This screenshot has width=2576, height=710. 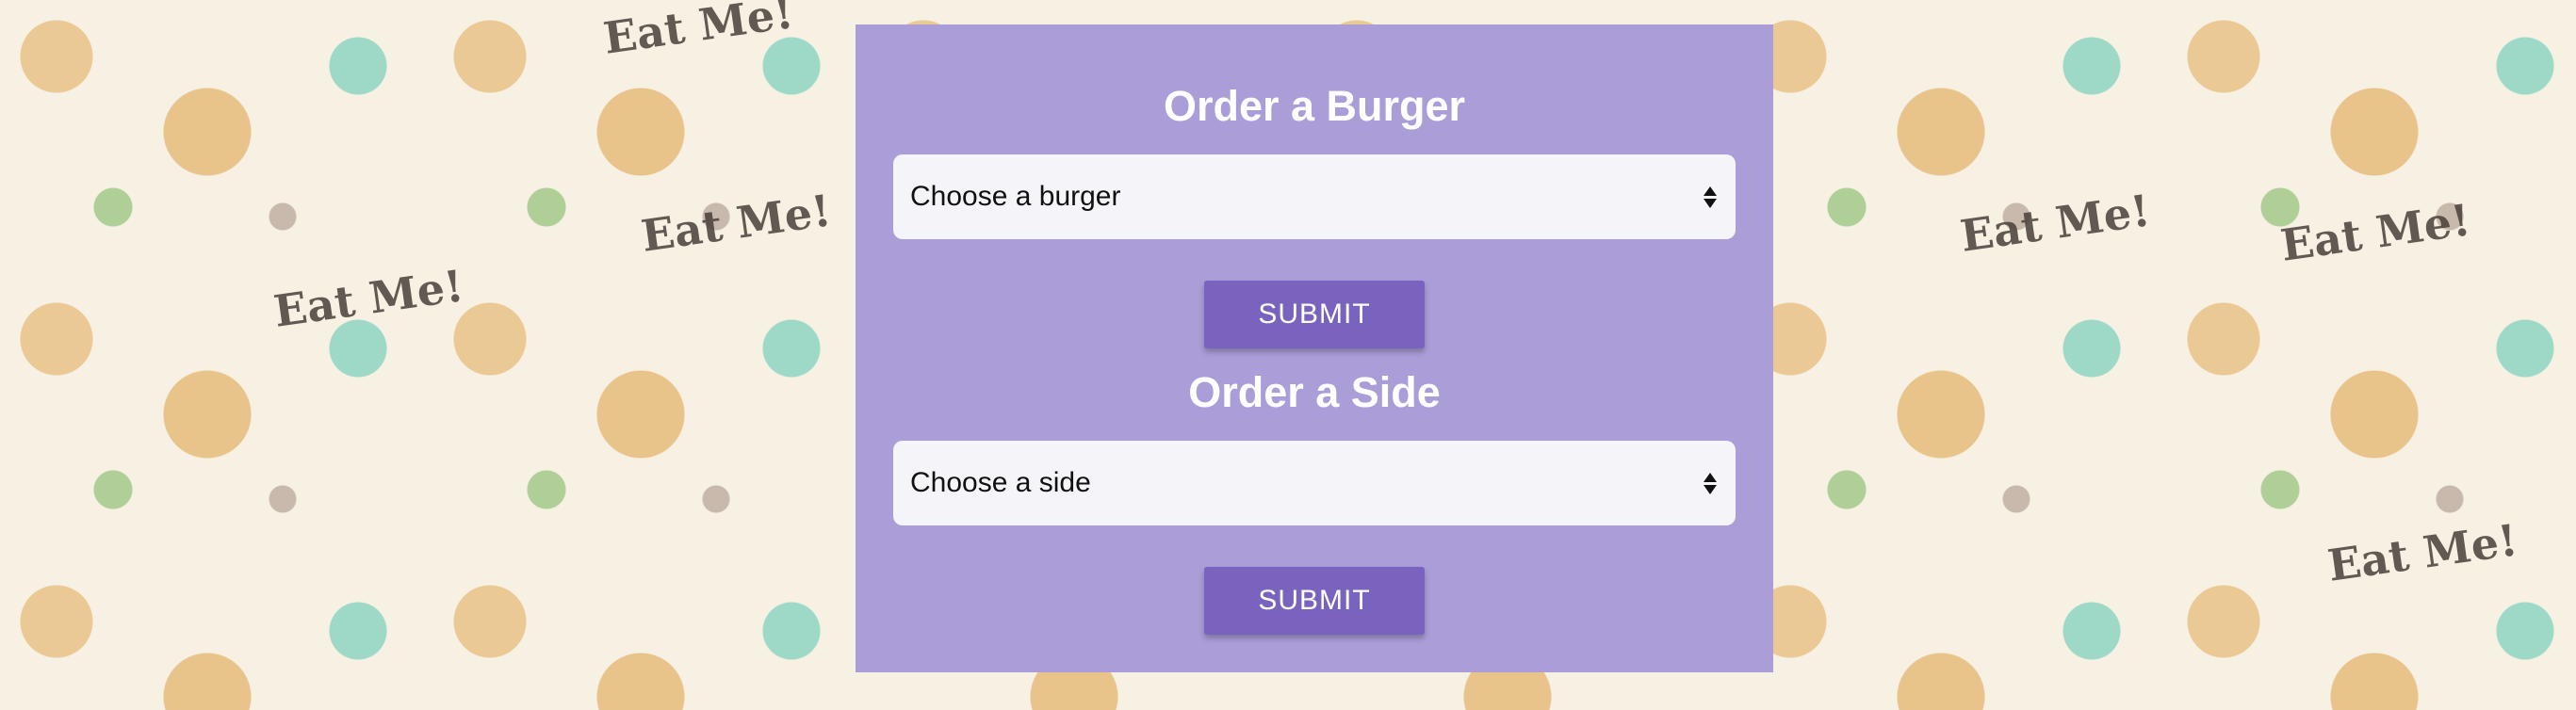 I want to click on burger-select: Choose a burger, so click(x=1314, y=196).